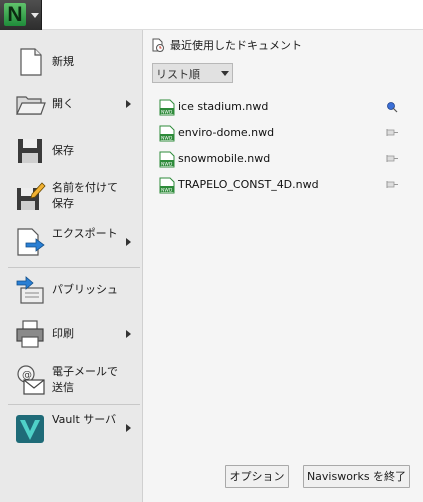  Describe the element at coordinates (282, 108) in the screenshot. I see `recent-file-item: NWD ice stadium.nwd` at that location.